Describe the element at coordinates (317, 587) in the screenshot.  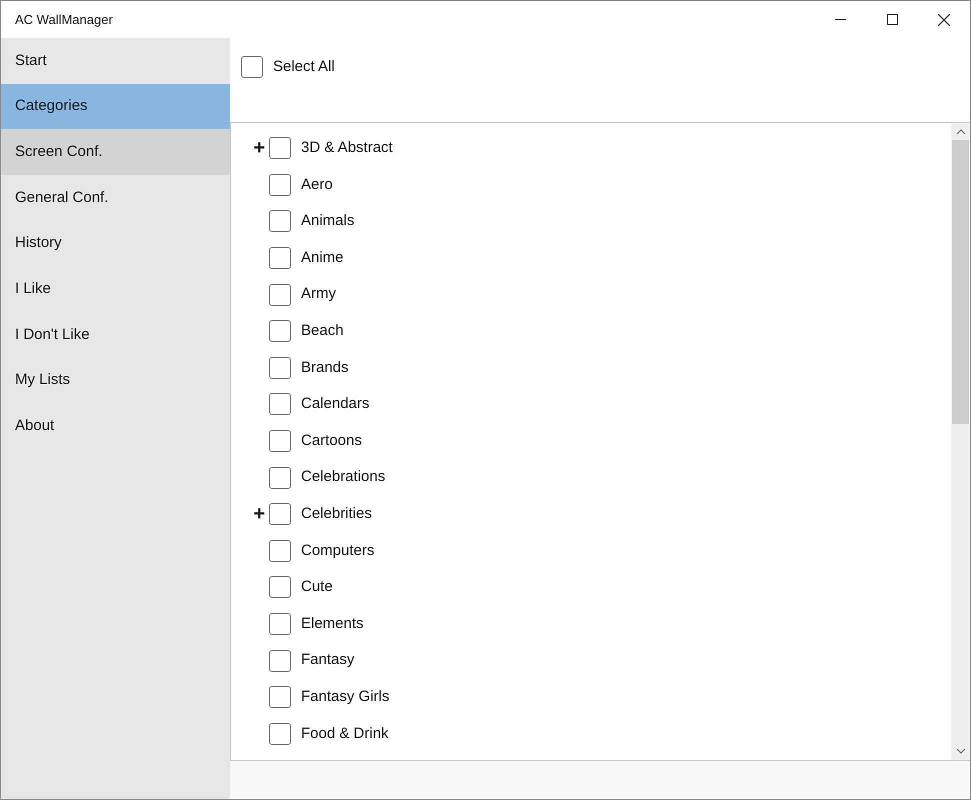
I see `category-label: Cute` at that location.